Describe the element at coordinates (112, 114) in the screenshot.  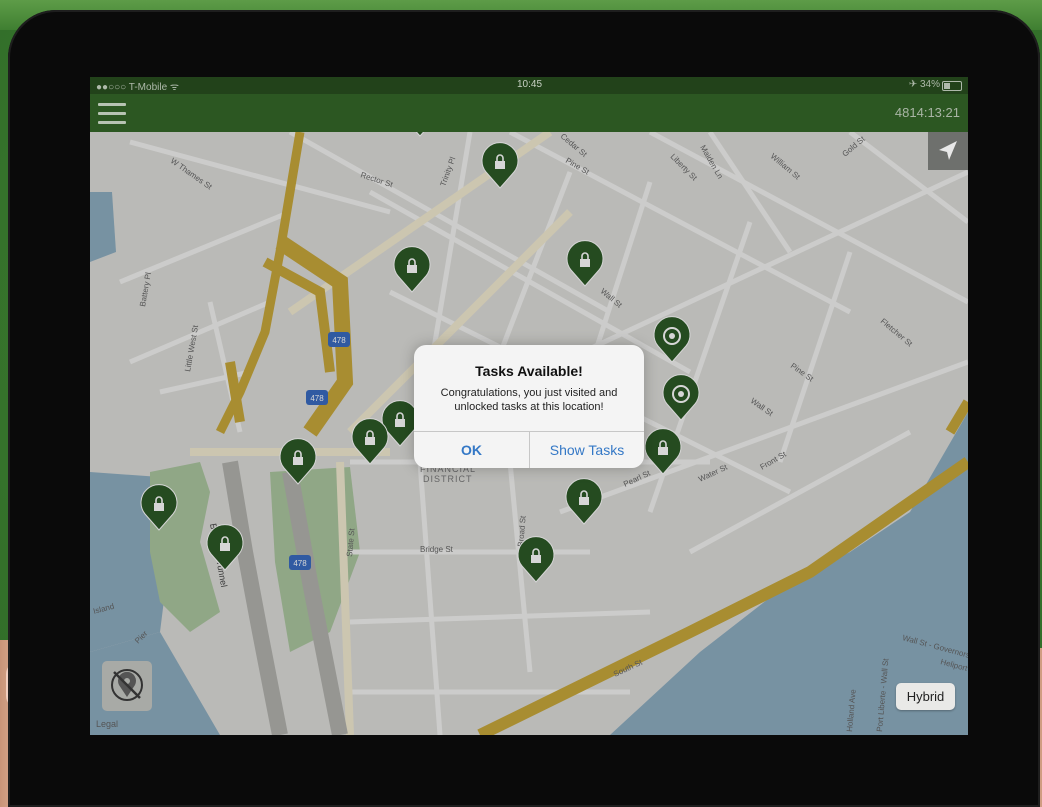
I see `hamburger-menu-icon` at that location.